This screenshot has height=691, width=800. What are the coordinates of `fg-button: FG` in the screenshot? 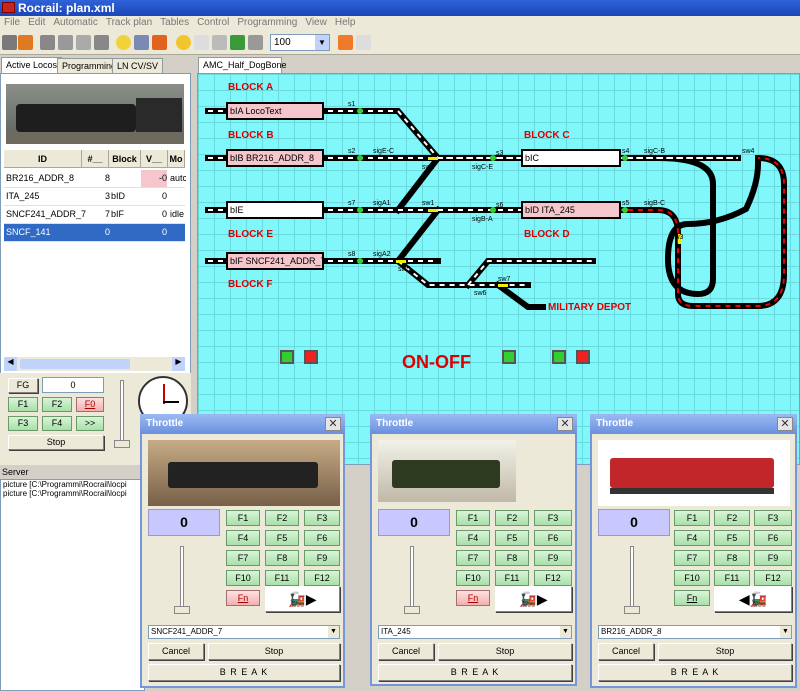 It's located at (23, 385).